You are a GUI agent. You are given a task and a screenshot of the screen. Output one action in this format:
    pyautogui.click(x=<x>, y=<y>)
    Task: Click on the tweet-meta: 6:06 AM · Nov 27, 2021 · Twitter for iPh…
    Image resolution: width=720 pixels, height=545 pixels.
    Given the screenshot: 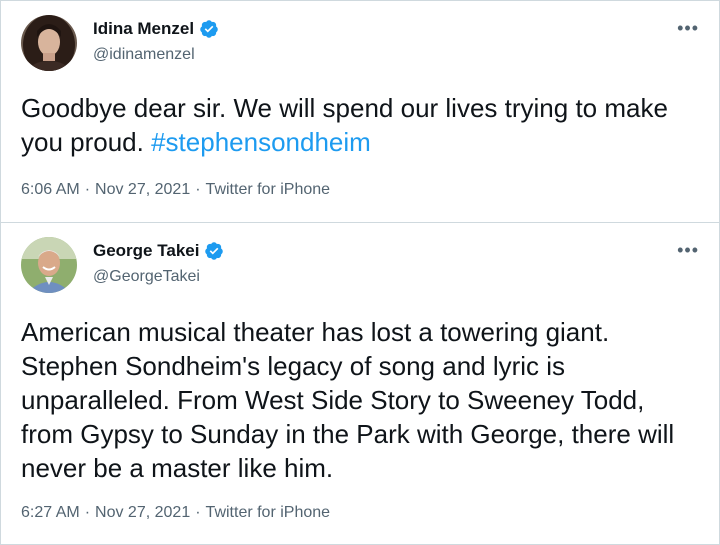 What is the action you would take?
    pyautogui.click(x=175, y=190)
    